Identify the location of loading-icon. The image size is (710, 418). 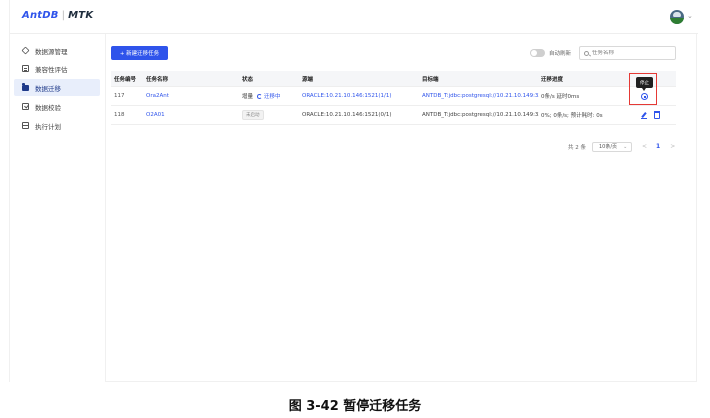
(260, 96).